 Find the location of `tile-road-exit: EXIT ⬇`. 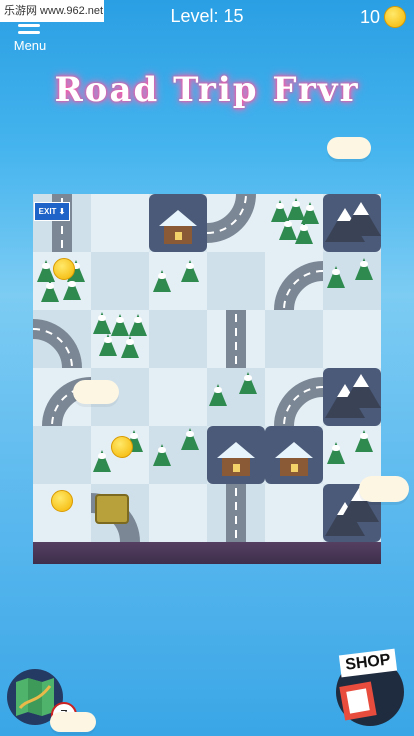

tile-road-exit: EXIT ⬇ is located at coordinates (62, 223).